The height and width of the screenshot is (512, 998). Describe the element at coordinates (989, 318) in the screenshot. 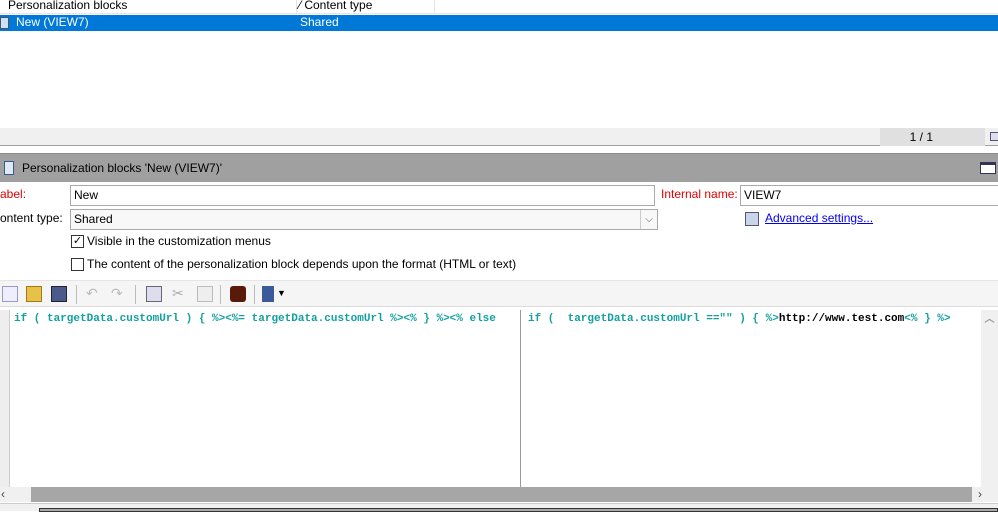

I see `scroll-up-icon: ︿` at that location.